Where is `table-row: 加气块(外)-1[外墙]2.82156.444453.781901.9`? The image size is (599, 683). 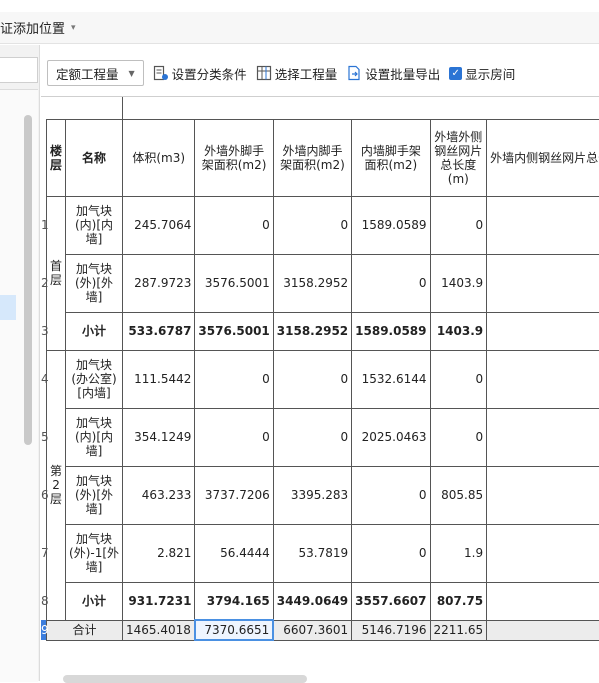 table-row: 加气块(外)-1[外墙]2.82156.444453.781901.9 is located at coordinates (323, 553).